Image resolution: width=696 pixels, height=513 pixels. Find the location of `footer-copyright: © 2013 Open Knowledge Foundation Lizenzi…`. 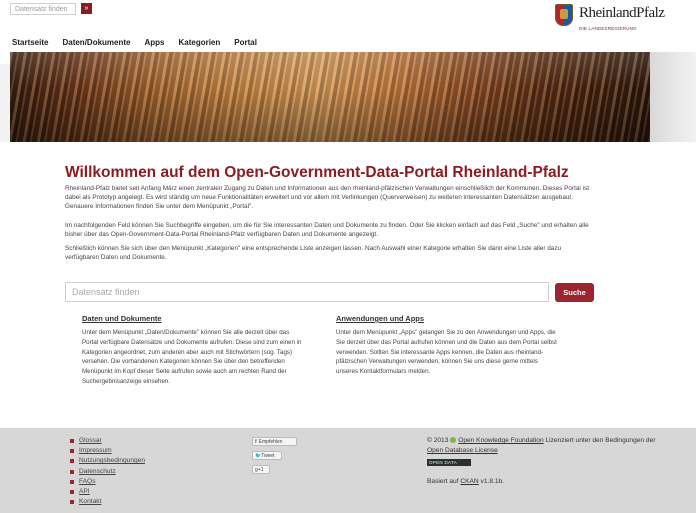

footer-copyright: © 2013 Open Knowledge Foundation Lizenzi… is located at coordinates (541, 445).